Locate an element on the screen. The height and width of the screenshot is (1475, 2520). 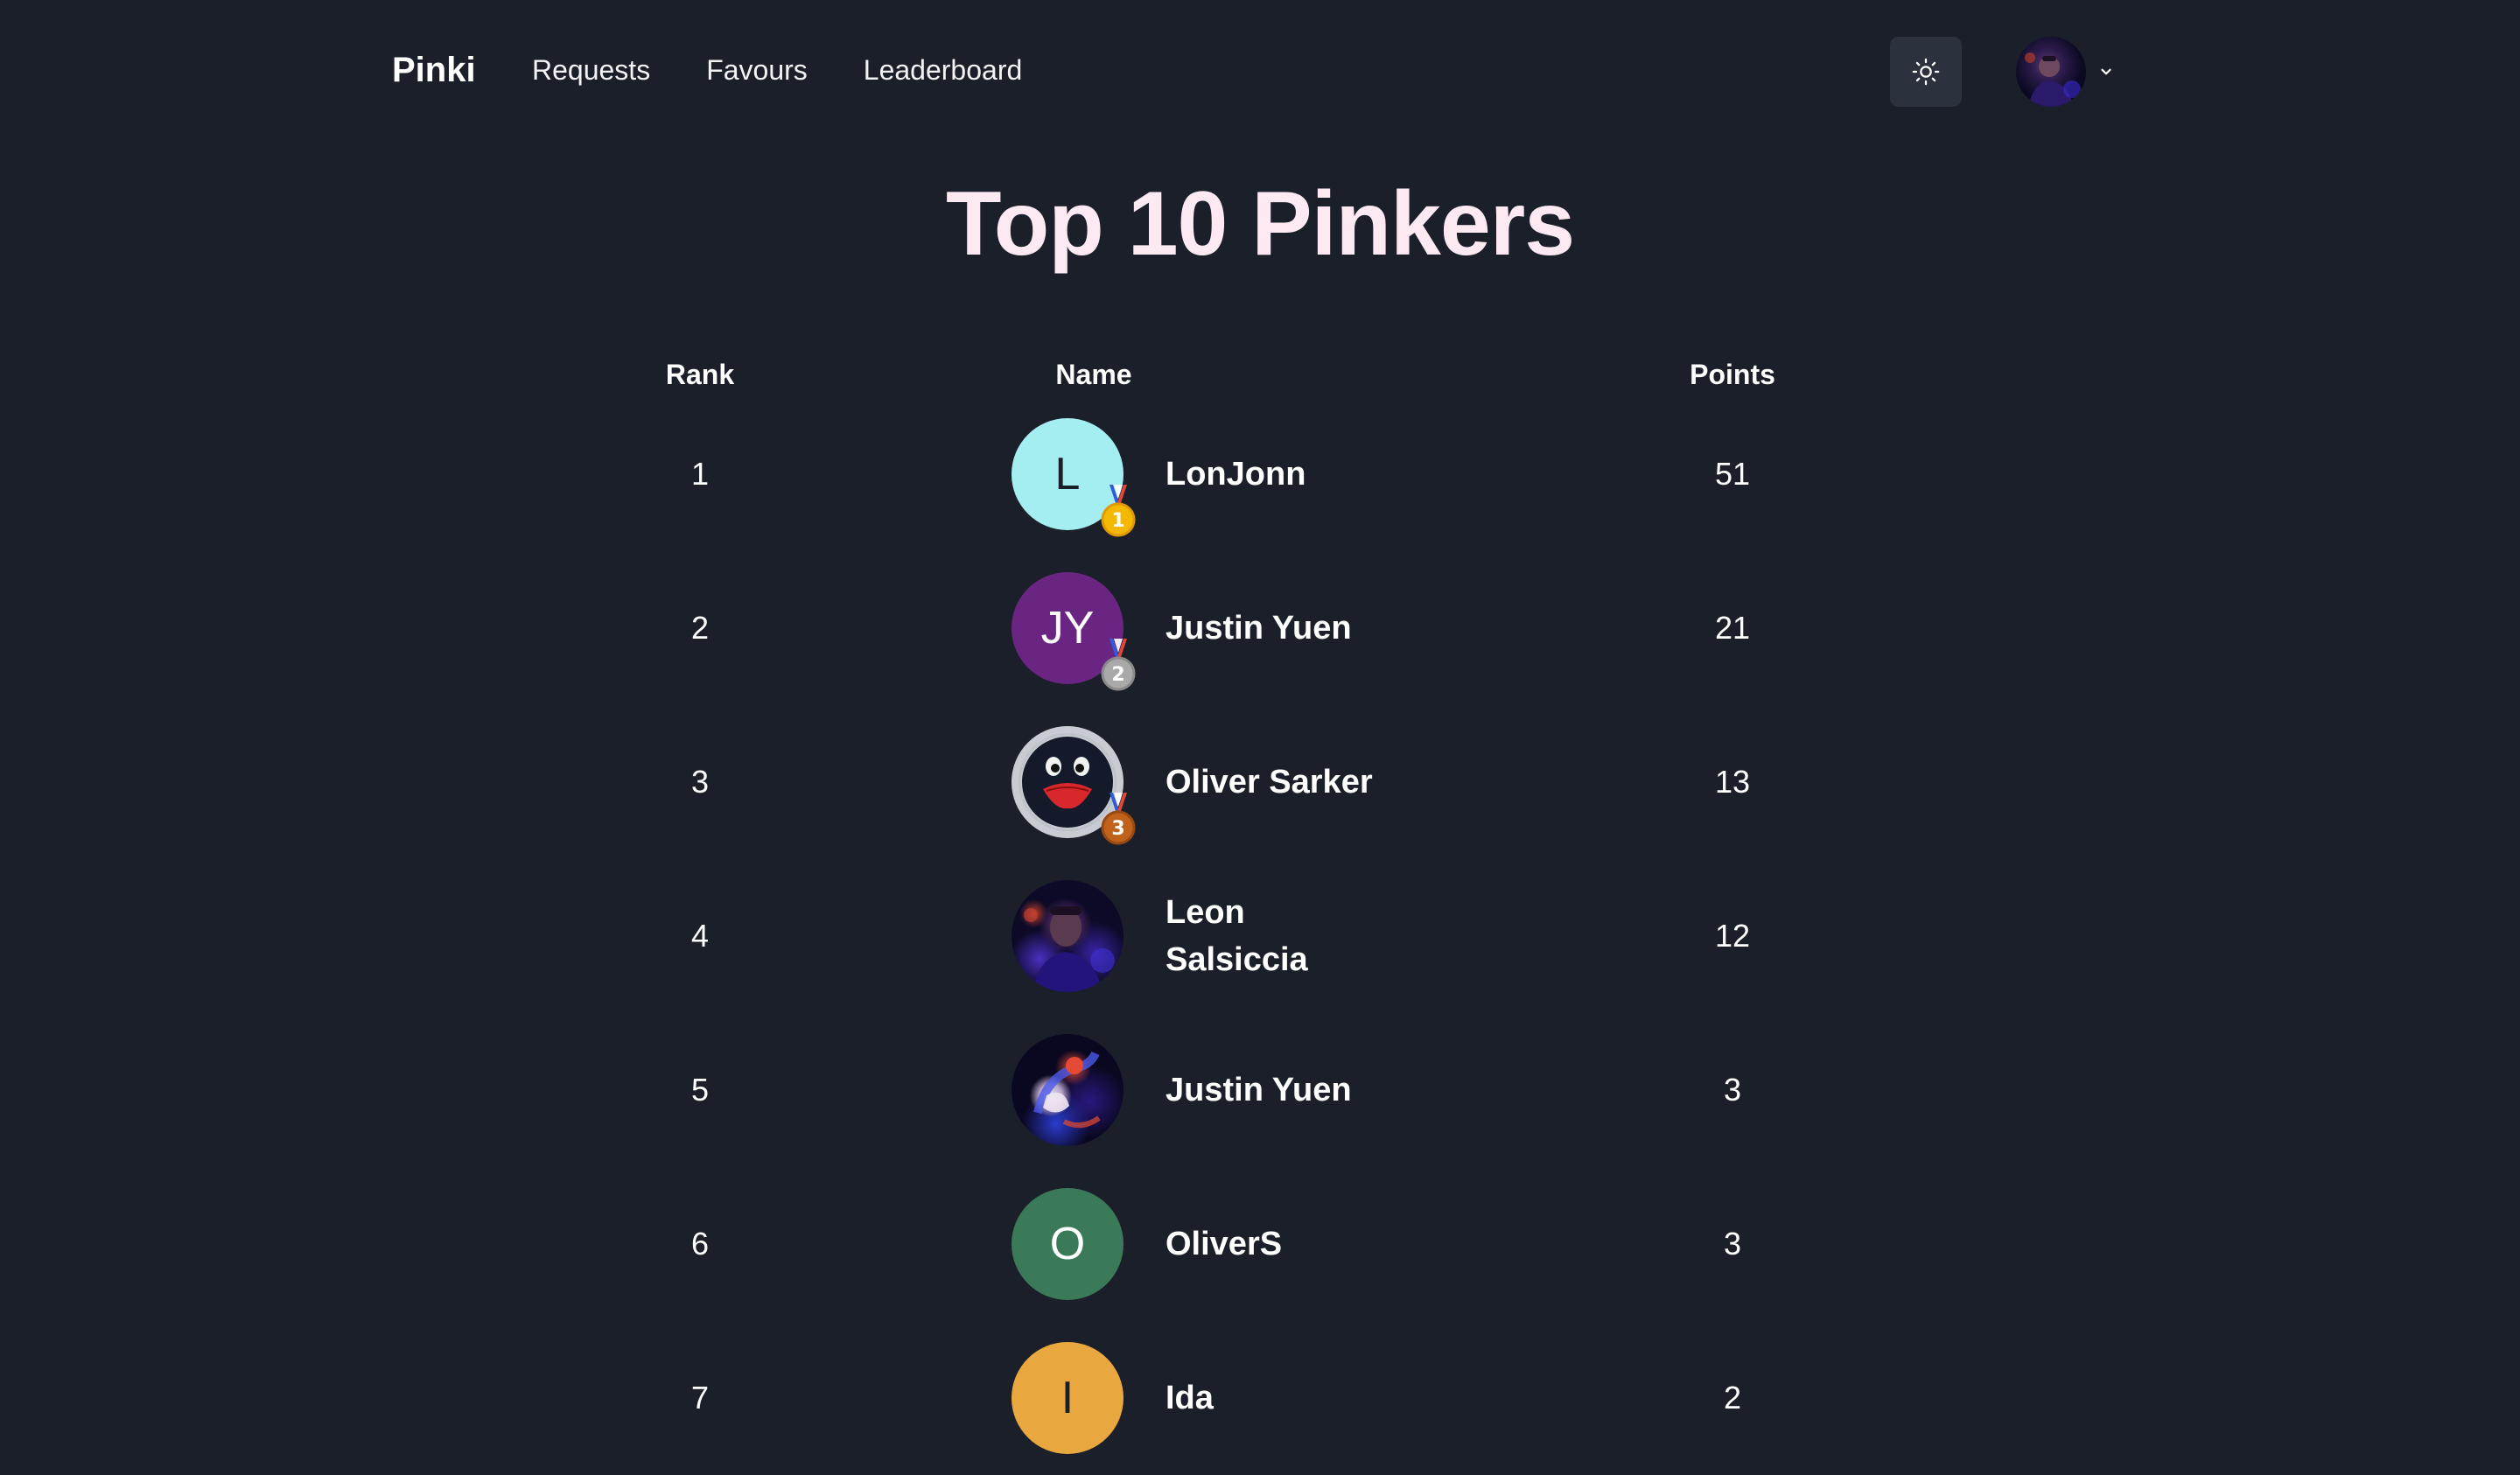
nav-link-requests: Requests is located at coordinates (591, 69).